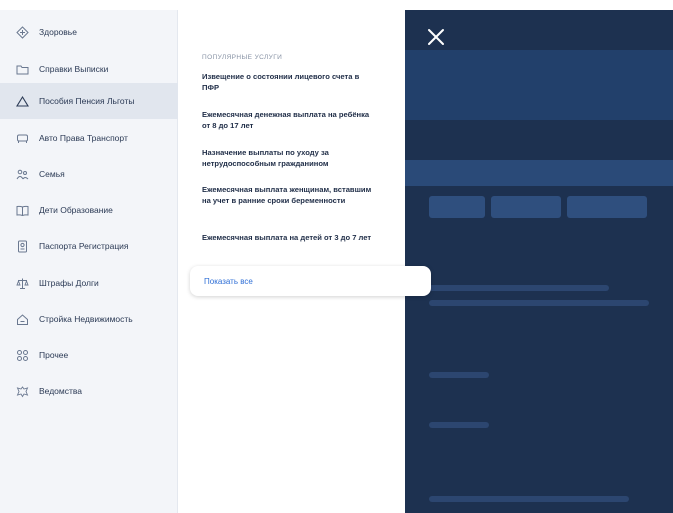 The height and width of the screenshot is (513, 673). Describe the element at coordinates (69, 283) in the screenshot. I see `sidebar-item-label: Штрафы Долги` at that location.